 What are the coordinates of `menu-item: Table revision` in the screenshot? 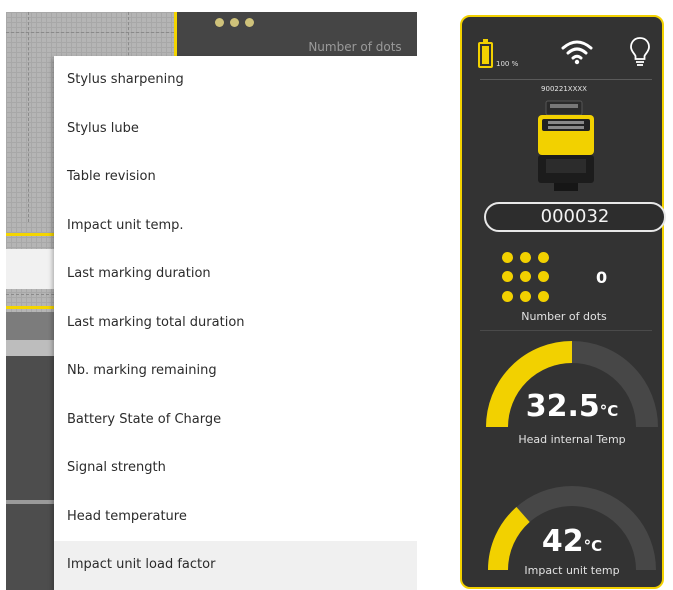 It's located at (235, 177).